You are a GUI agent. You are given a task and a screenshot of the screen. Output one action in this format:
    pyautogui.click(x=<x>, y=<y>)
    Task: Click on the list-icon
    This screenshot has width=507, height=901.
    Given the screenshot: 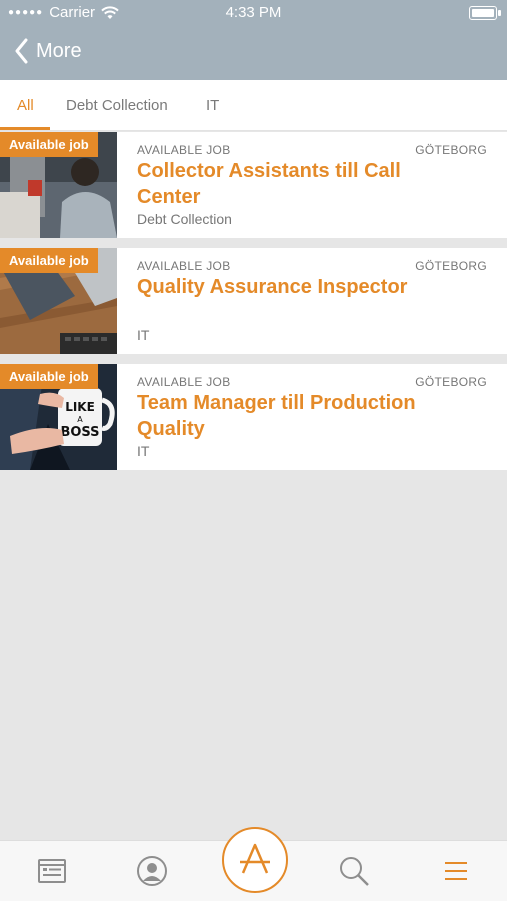 What is the action you would take?
    pyautogui.click(x=52, y=871)
    